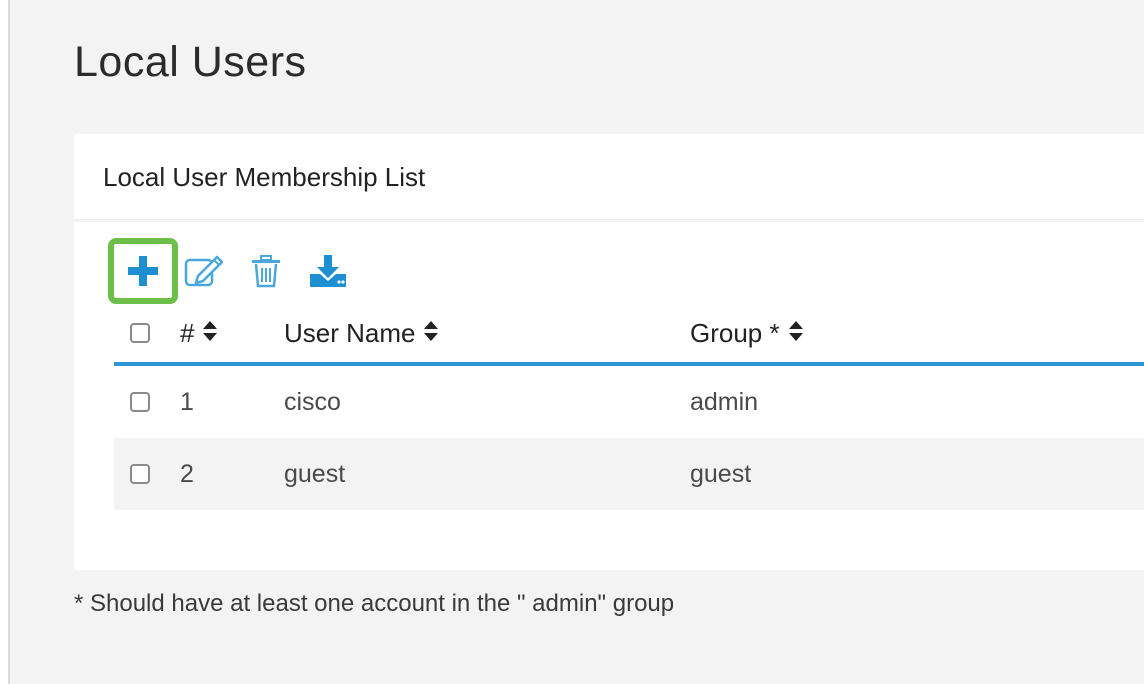  I want to click on download-button, so click(328, 271).